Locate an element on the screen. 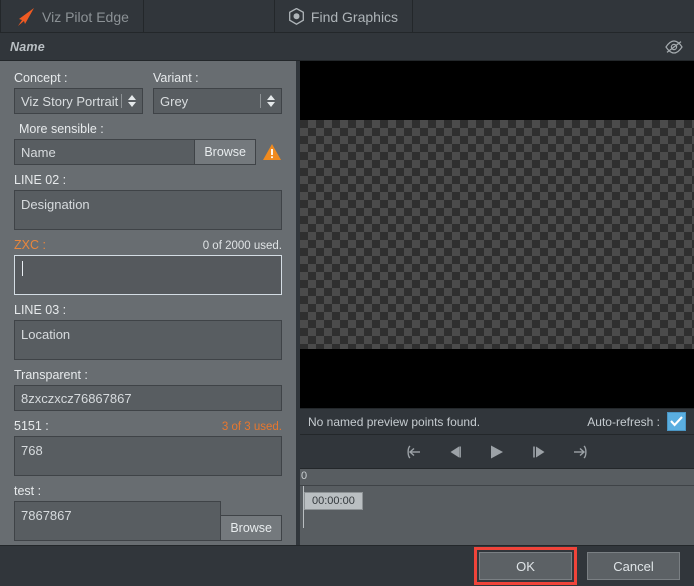  preview-status-message: No named preview points found. is located at coordinates (394, 421).